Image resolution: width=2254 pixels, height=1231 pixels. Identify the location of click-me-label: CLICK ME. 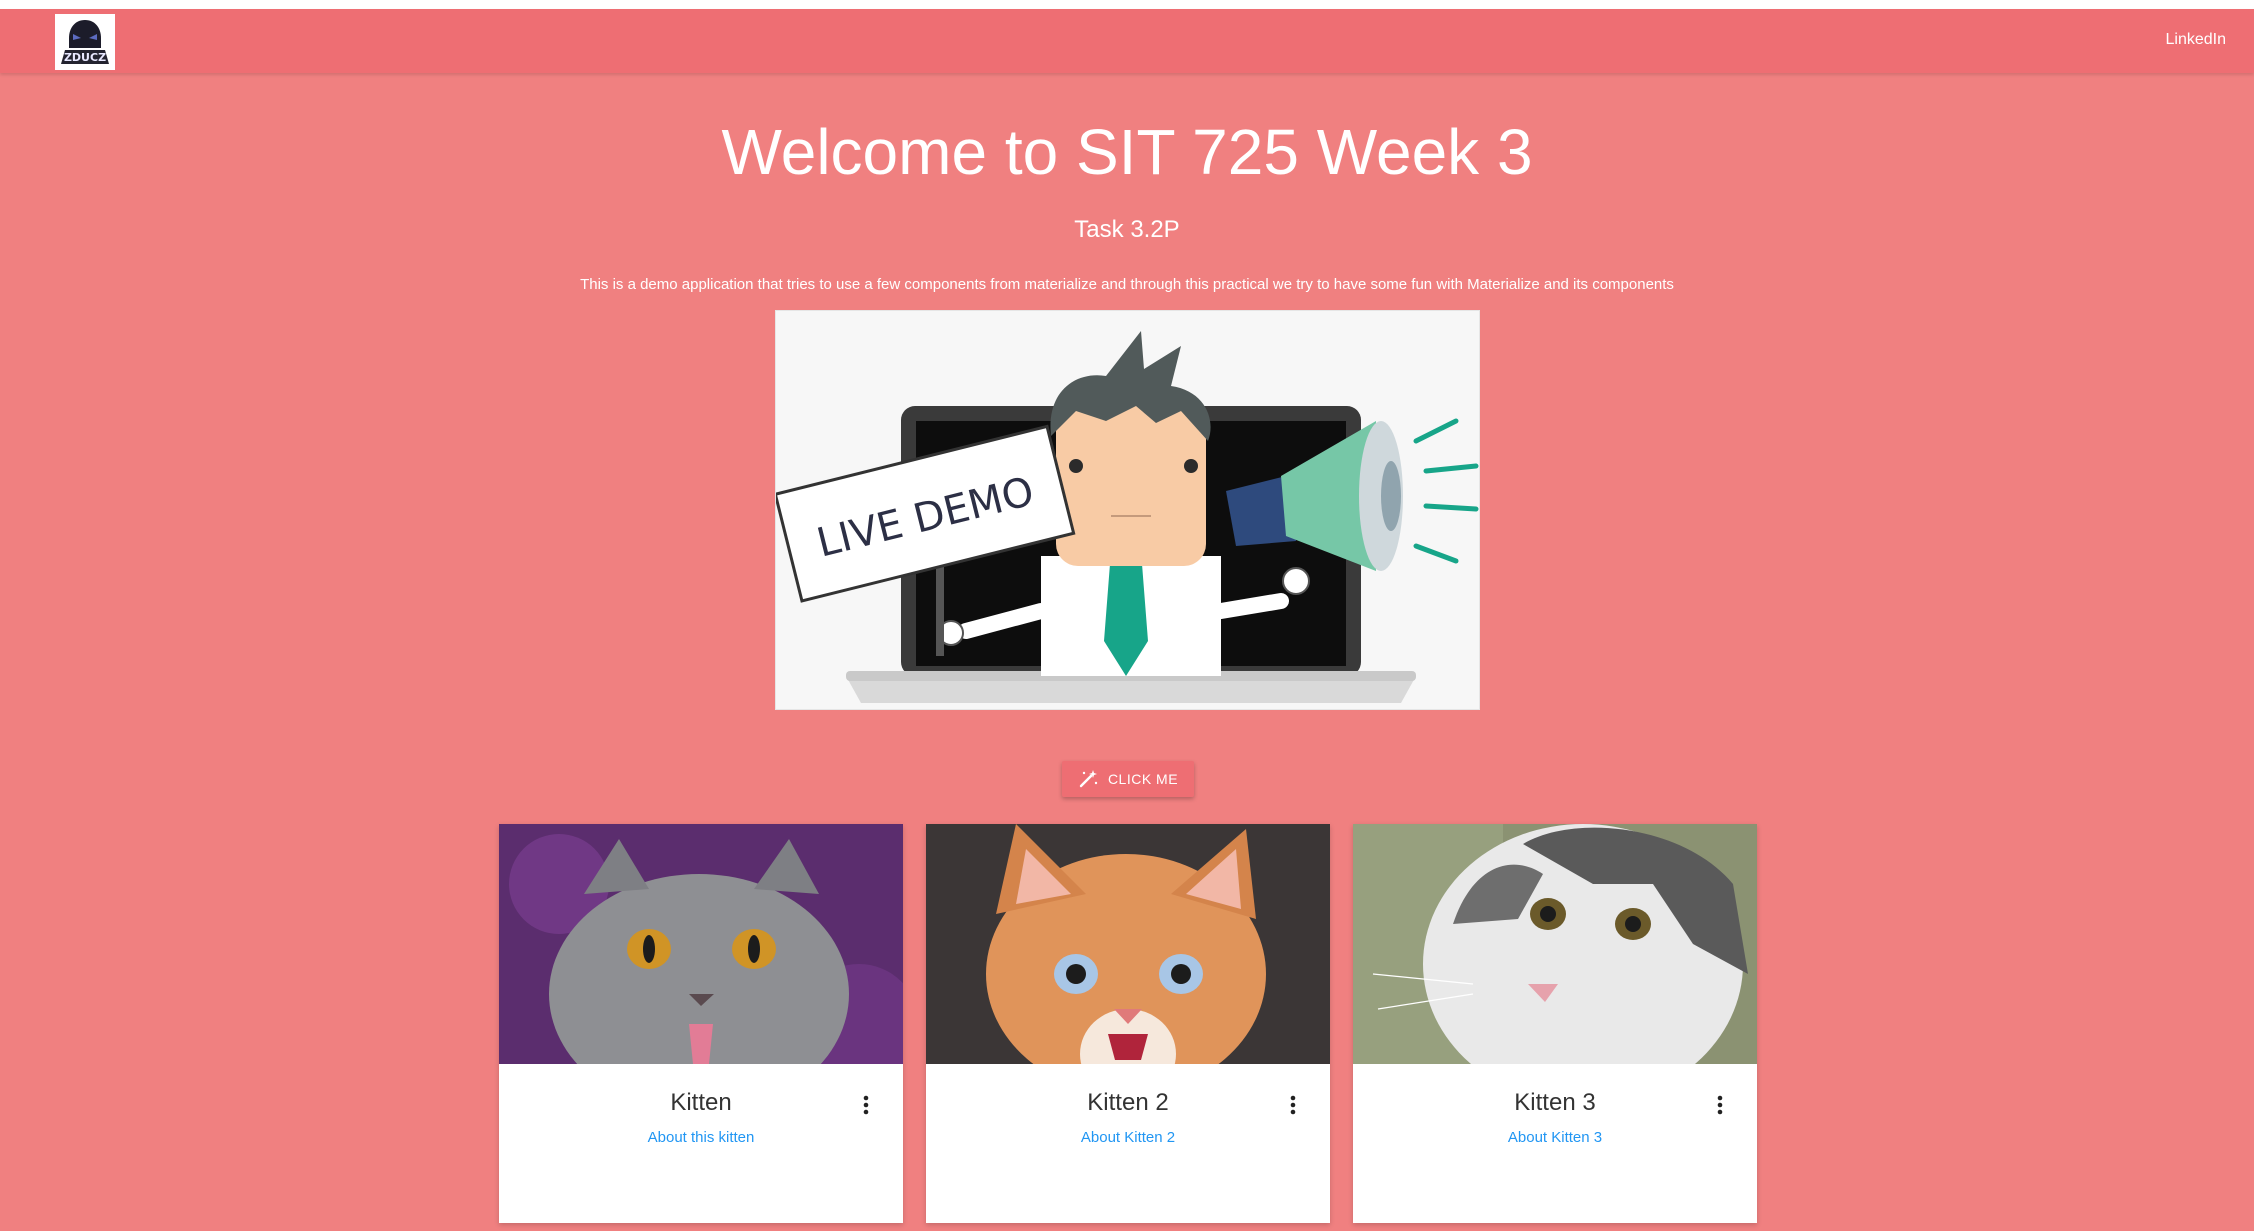
(1143, 779).